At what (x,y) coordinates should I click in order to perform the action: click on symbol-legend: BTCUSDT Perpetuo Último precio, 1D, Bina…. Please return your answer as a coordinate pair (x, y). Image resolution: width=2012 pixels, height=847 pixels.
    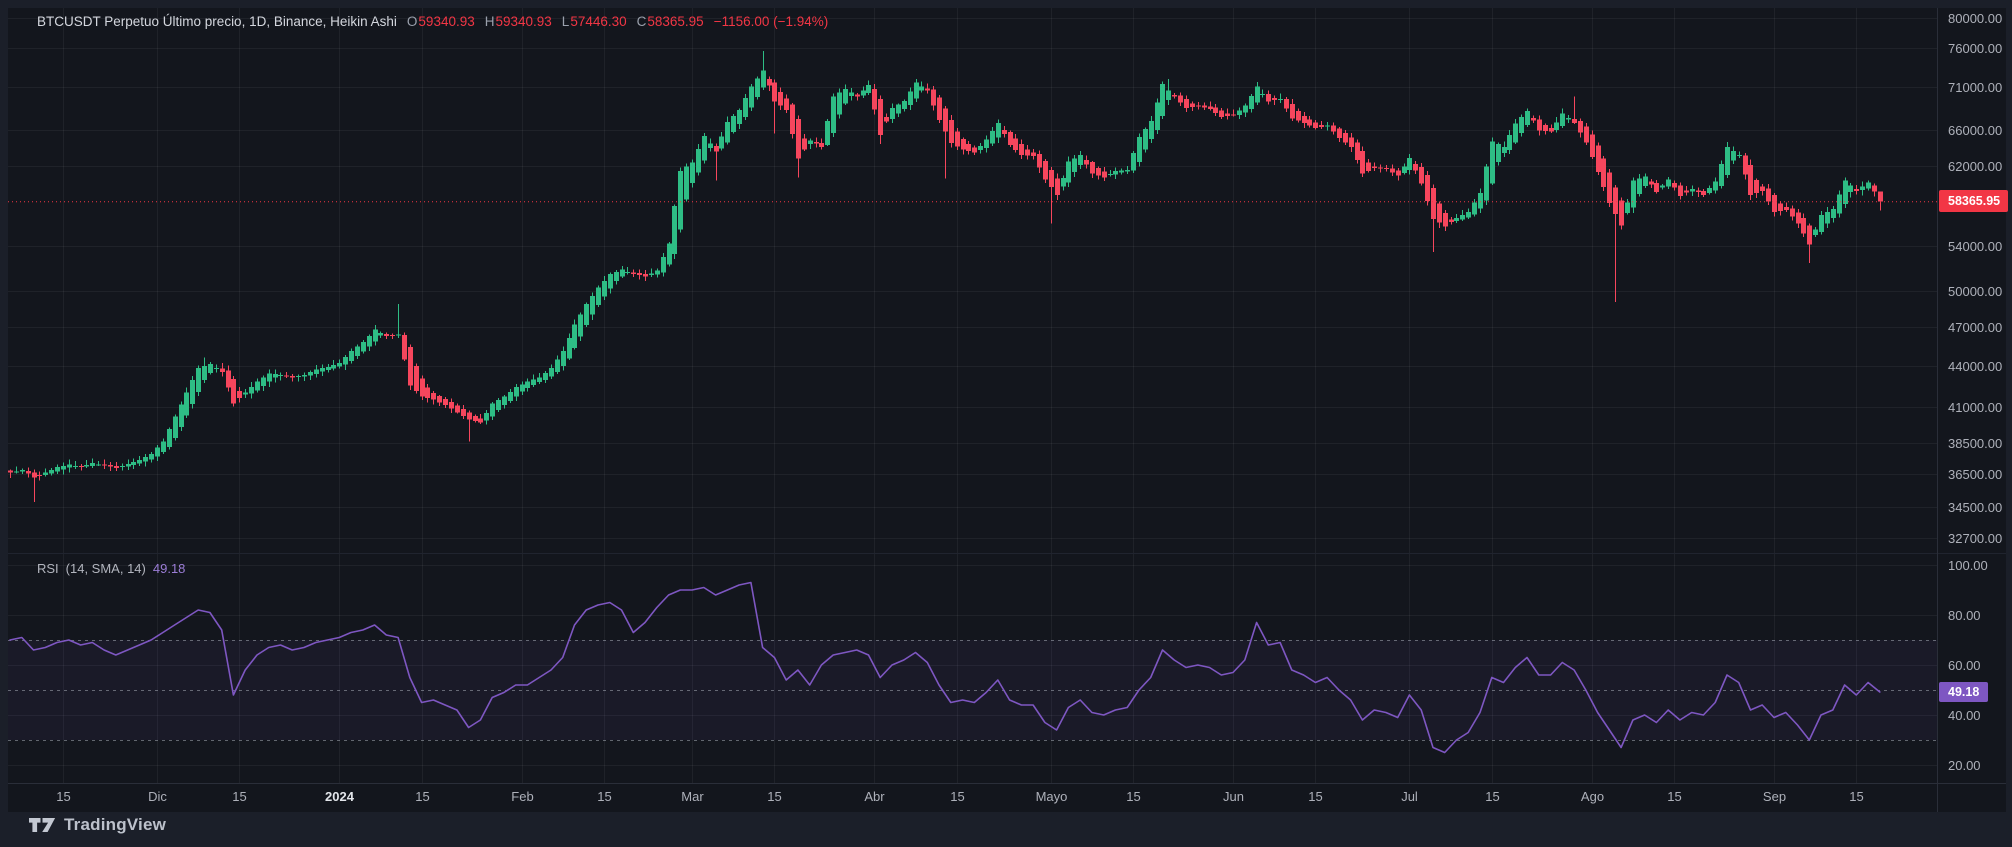
    Looking at the image, I should click on (432, 21).